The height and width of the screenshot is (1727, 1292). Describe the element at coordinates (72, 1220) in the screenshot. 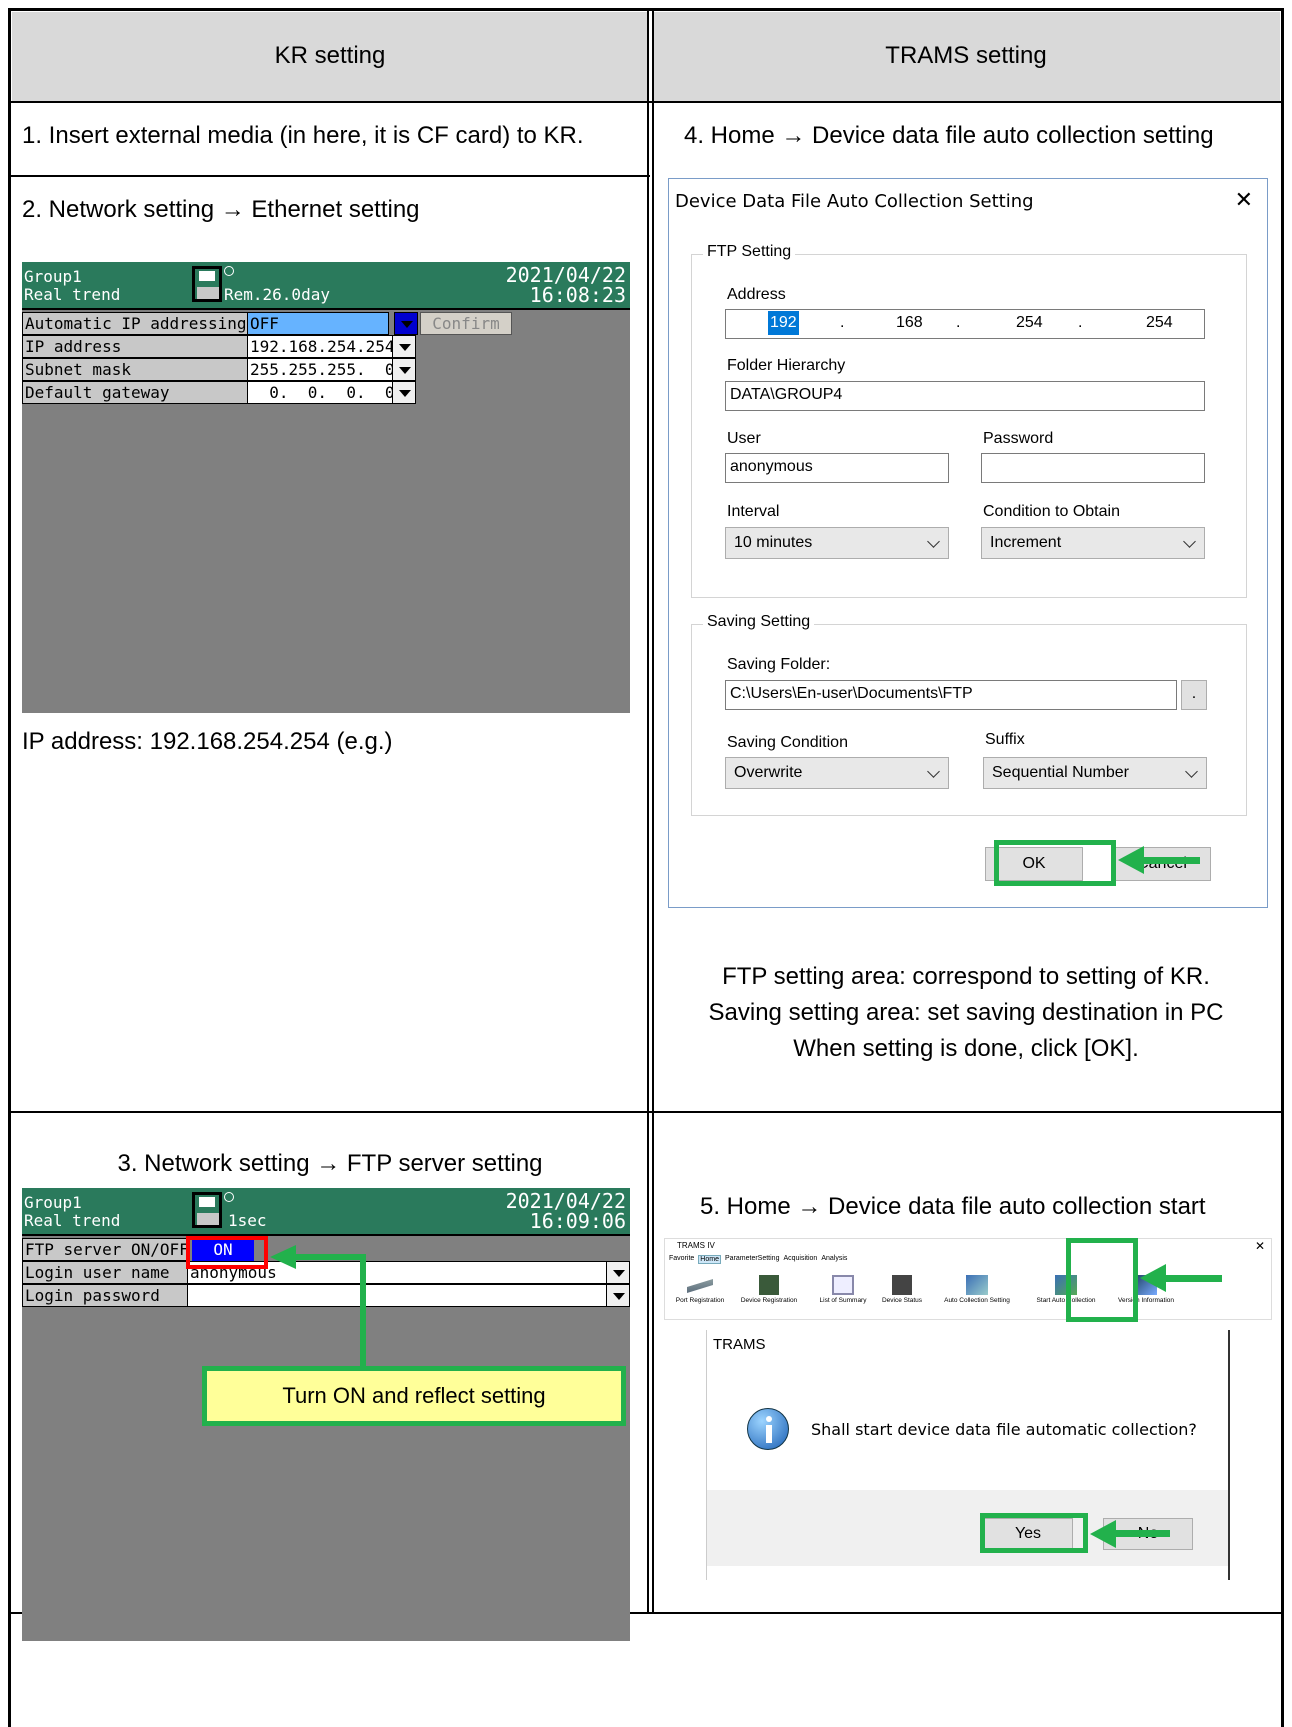

I see `kr-ftp-mode: Real trend` at that location.